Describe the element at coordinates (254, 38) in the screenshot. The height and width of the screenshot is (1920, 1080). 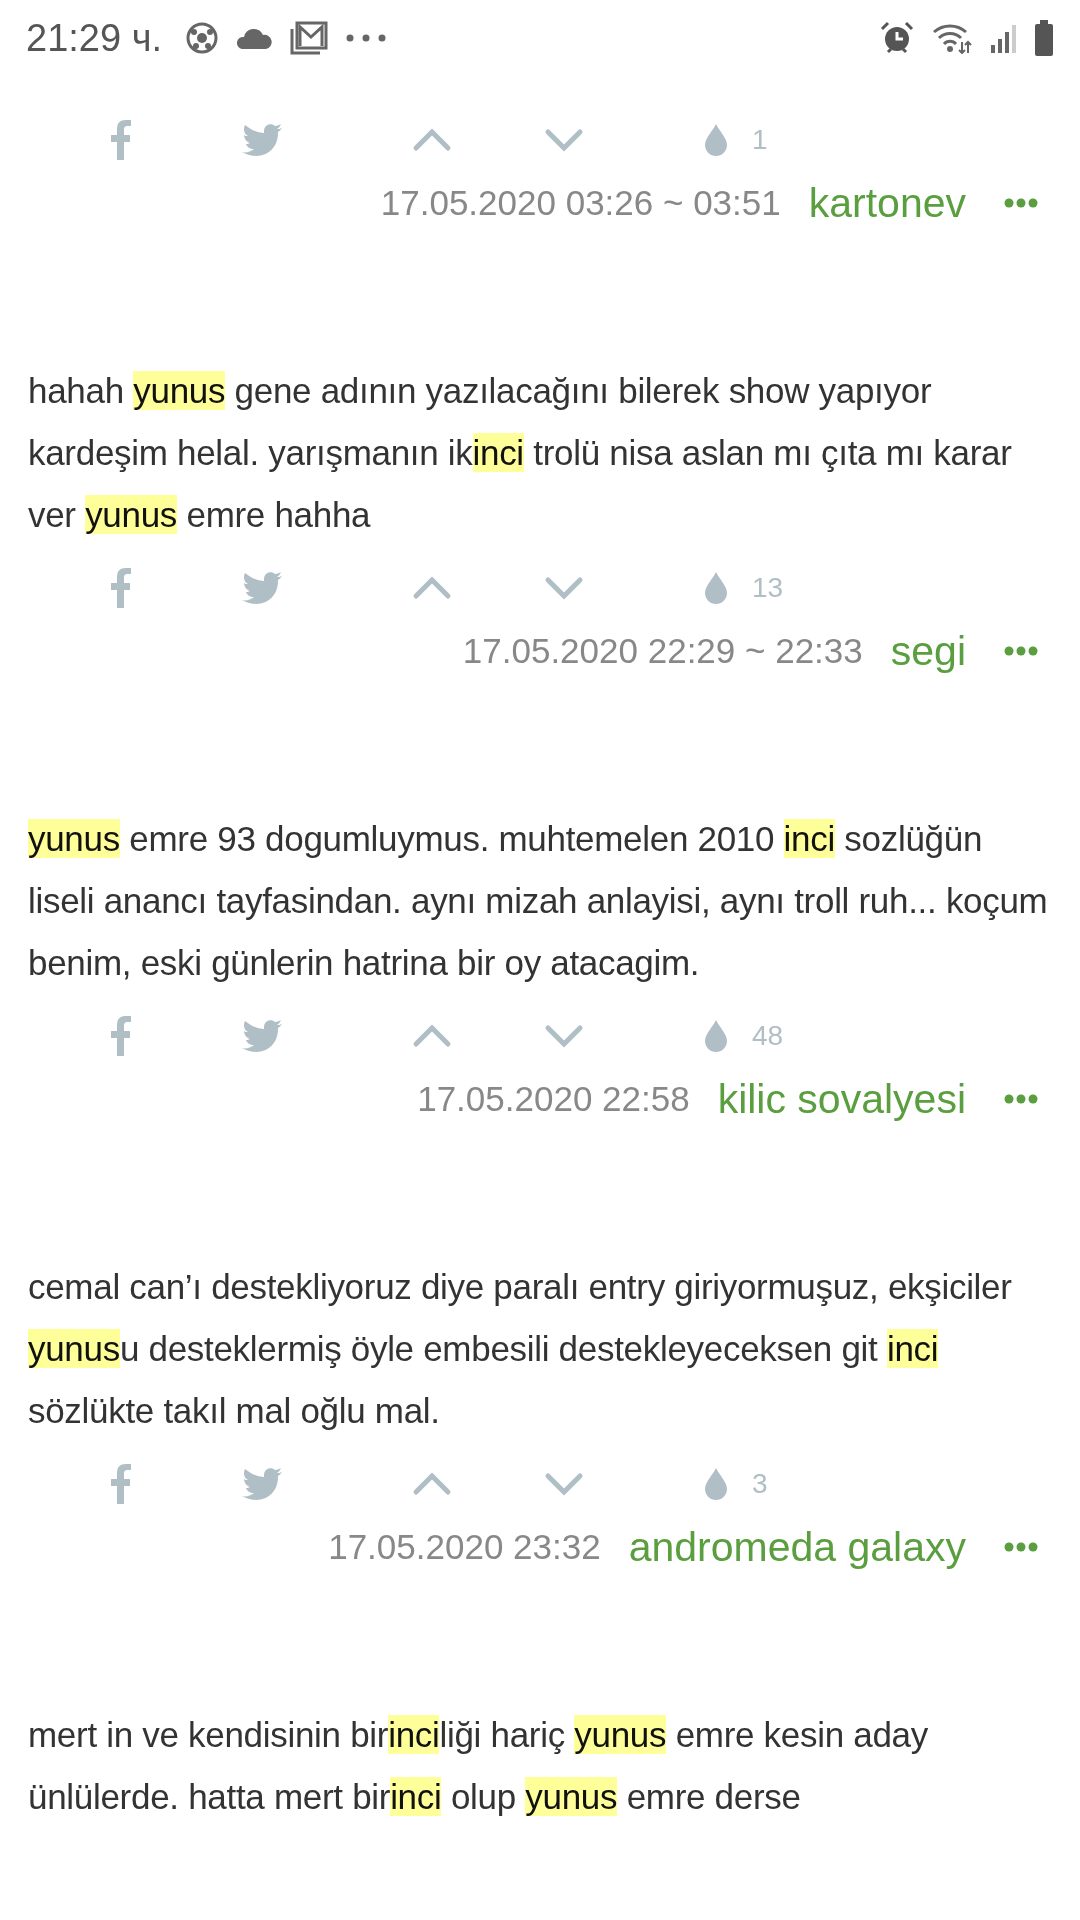
I see `cloud-icon` at that location.